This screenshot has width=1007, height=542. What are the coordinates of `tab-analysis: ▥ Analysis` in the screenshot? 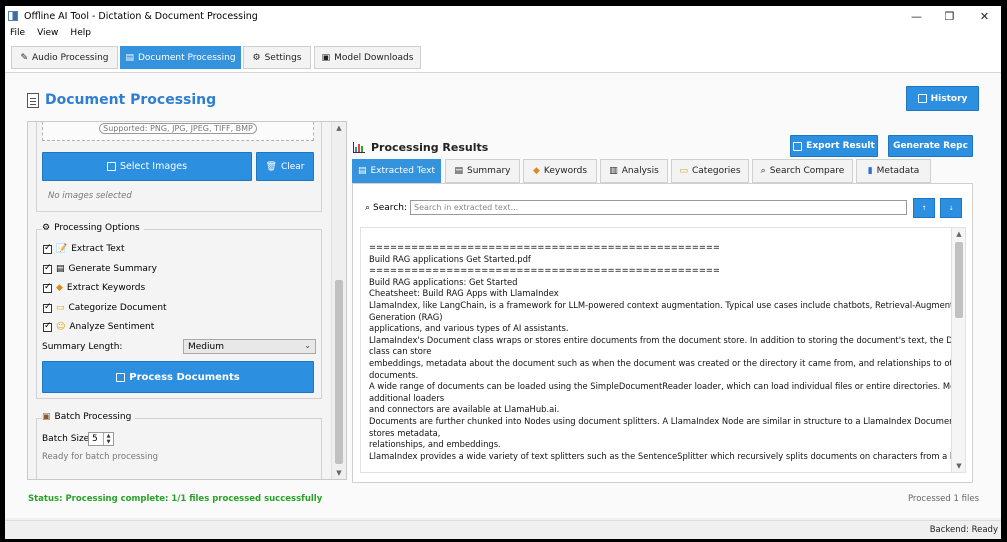 It's located at (634, 171).